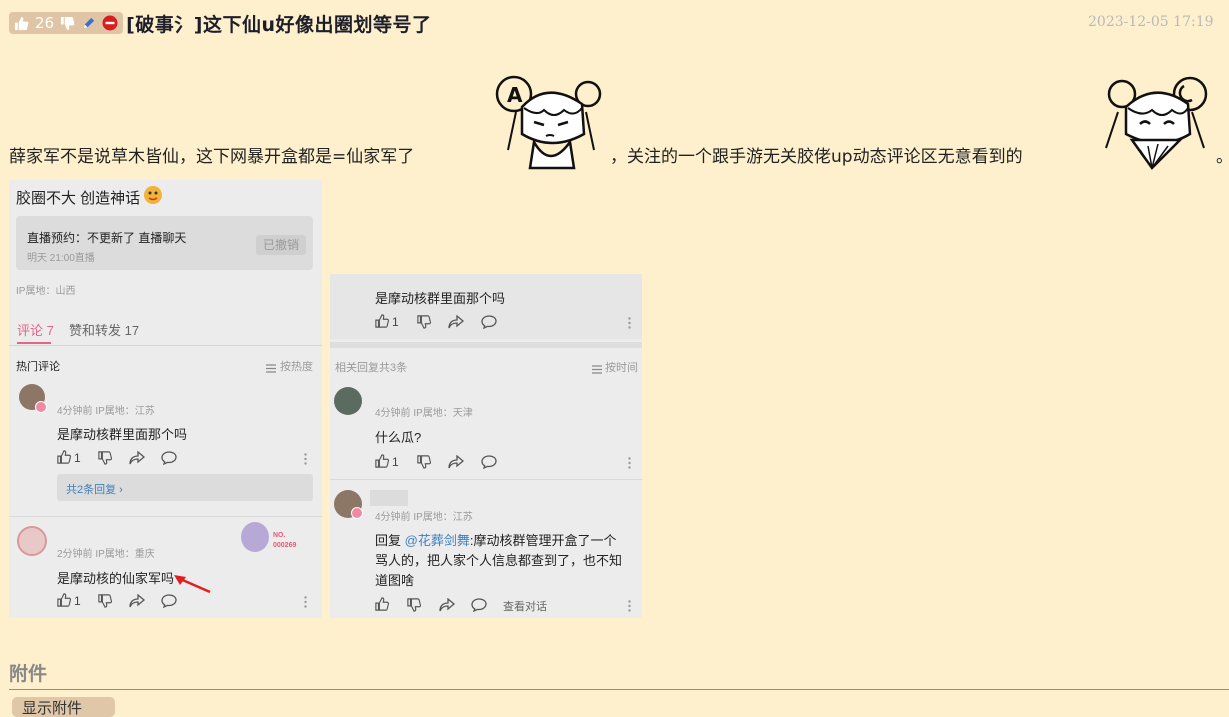 The height and width of the screenshot is (717, 1229). Describe the element at coordinates (816, 157) in the screenshot. I see `post-text-2: ，关注的一个跟手游无关胶佬up动态评论区无意看到的` at that location.